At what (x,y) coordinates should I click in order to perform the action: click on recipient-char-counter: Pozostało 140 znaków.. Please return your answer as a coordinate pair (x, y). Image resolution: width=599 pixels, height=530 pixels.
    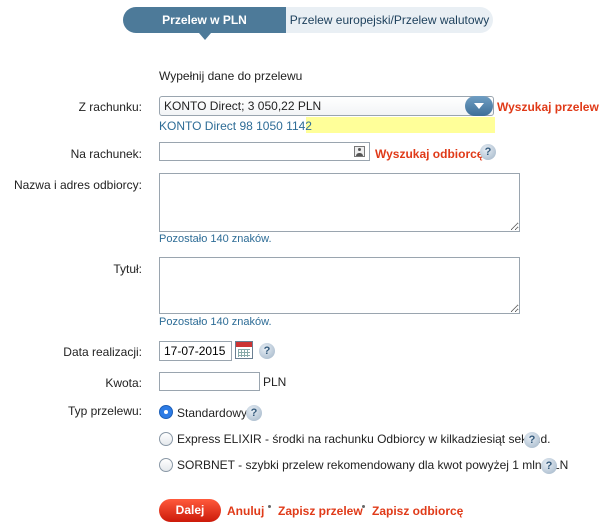
    Looking at the image, I should click on (215, 239).